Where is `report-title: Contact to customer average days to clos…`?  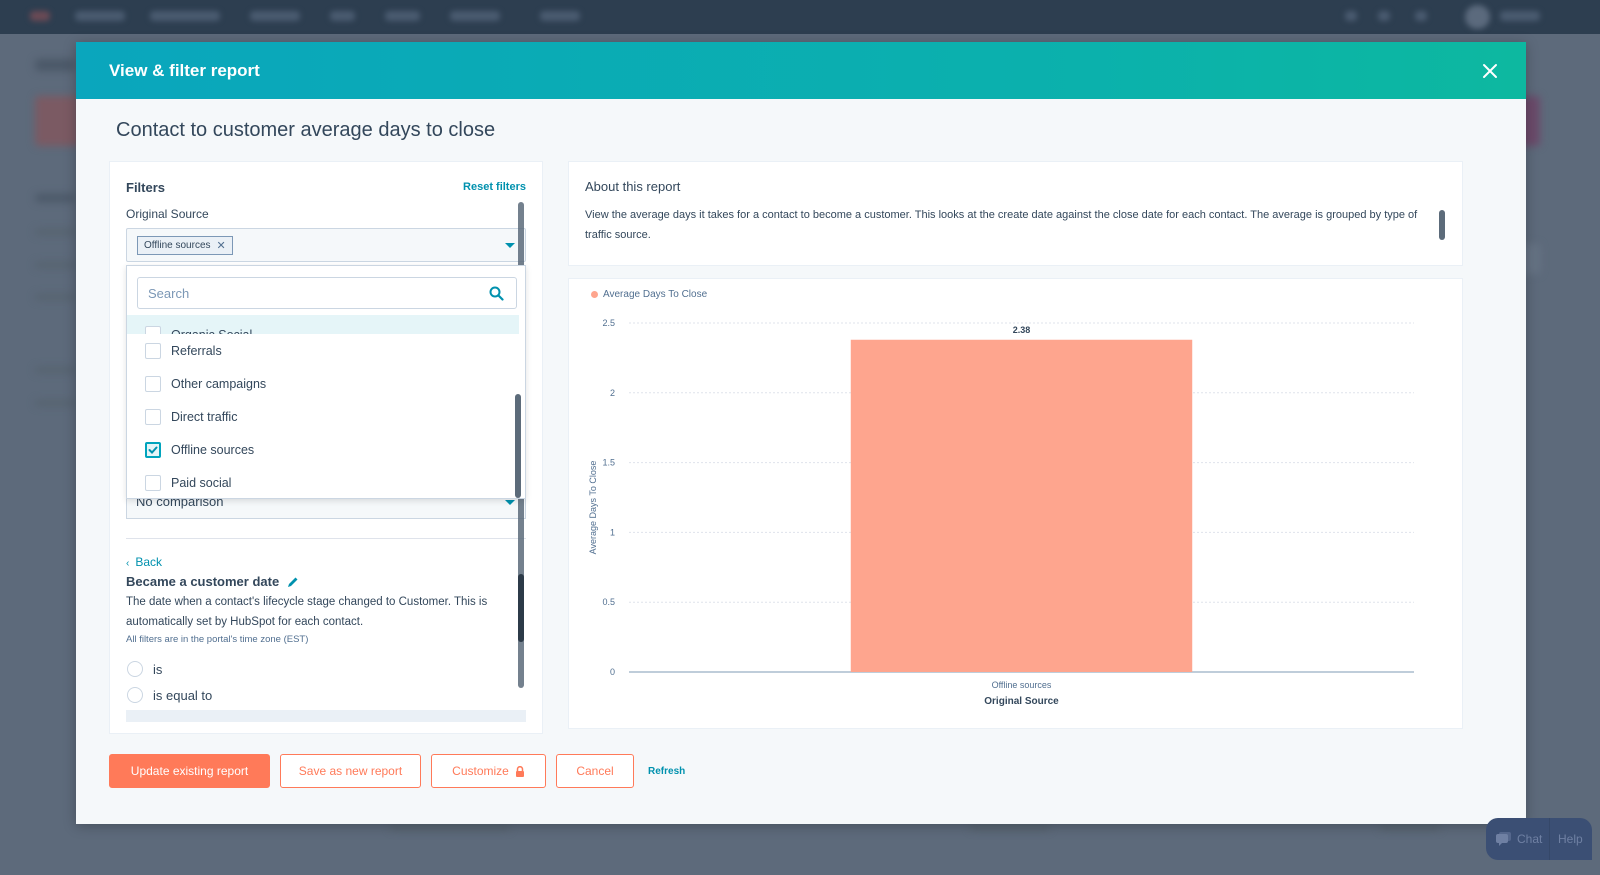
report-title: Contact to customer average days to clos… is located at coordinates (306, 130).